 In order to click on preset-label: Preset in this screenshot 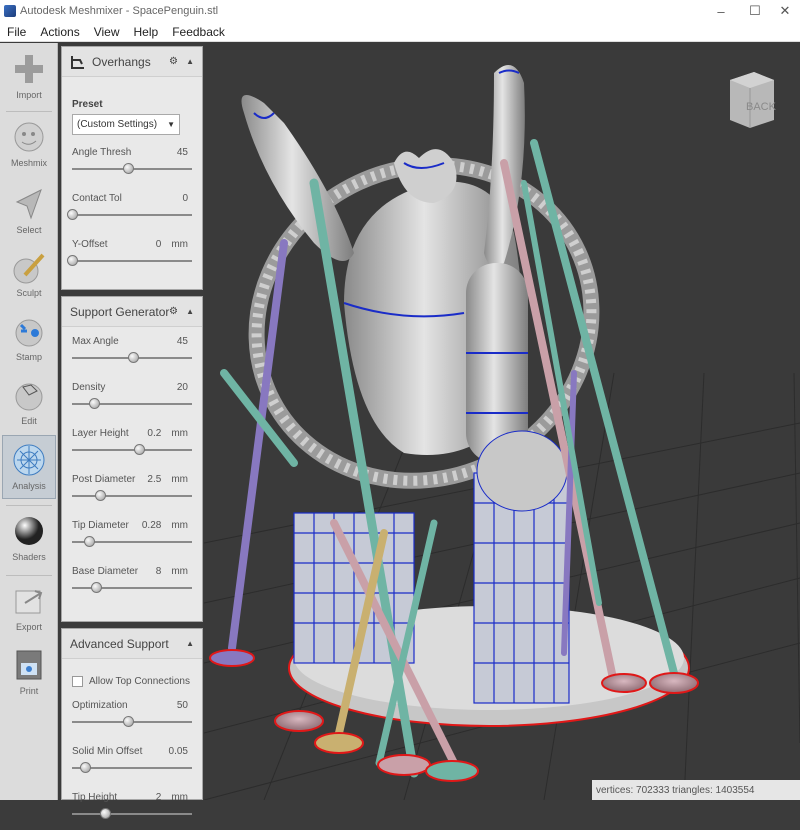, I will do `click(87, 104)`.